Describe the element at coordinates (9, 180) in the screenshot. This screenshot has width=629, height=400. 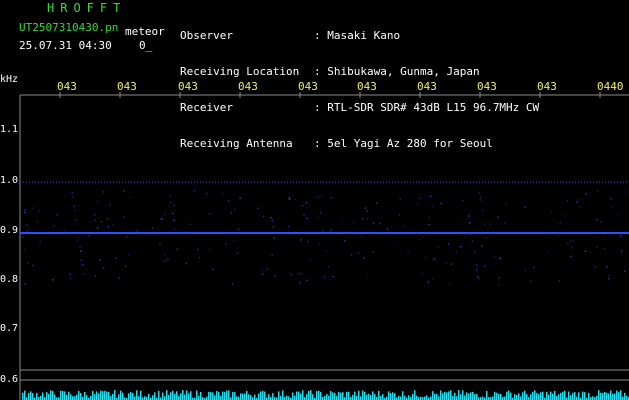
I see `y-tick-label: 1.0` at that location.